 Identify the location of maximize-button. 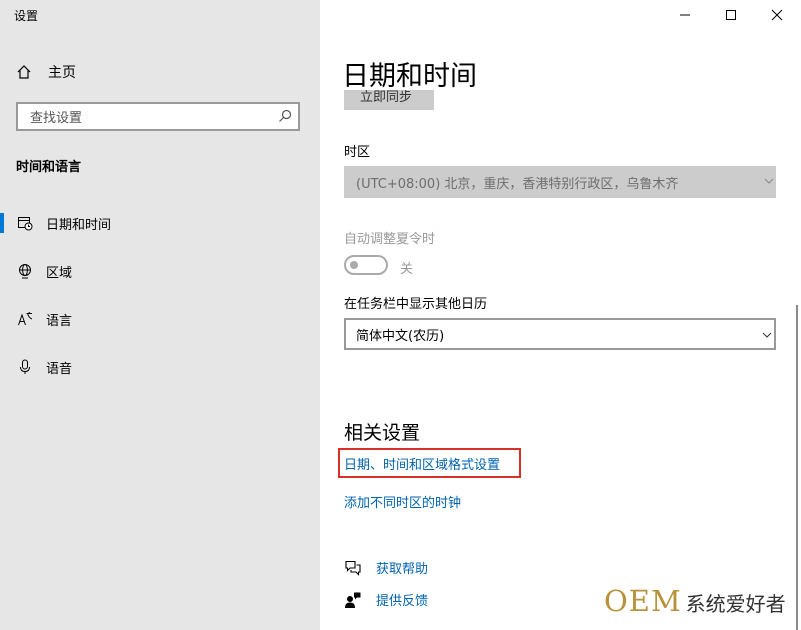
(731, 15).